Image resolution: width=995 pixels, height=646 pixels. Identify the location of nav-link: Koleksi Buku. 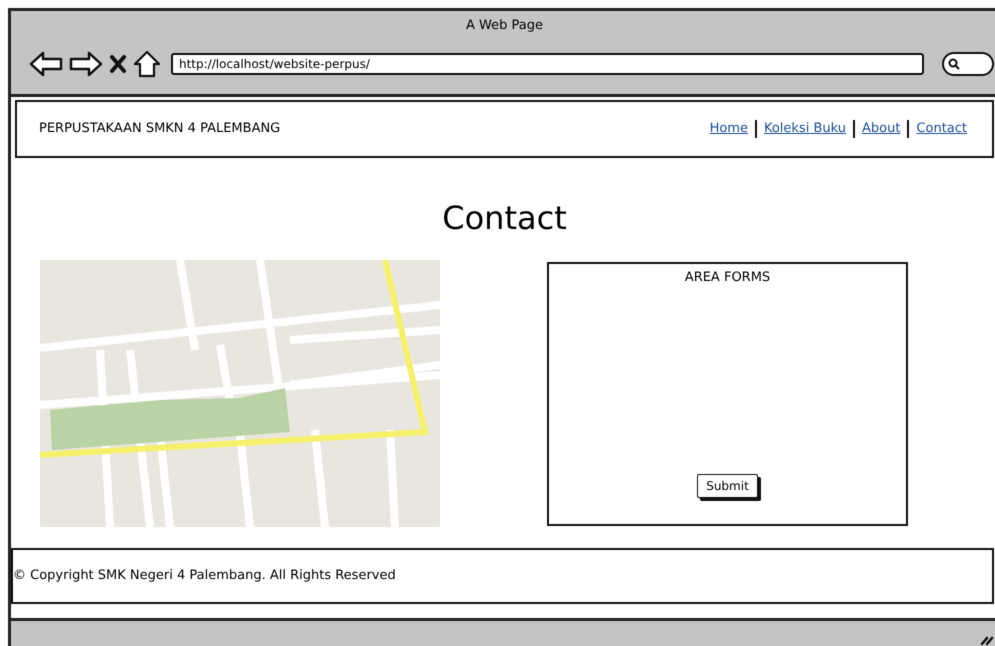
(804, 129).